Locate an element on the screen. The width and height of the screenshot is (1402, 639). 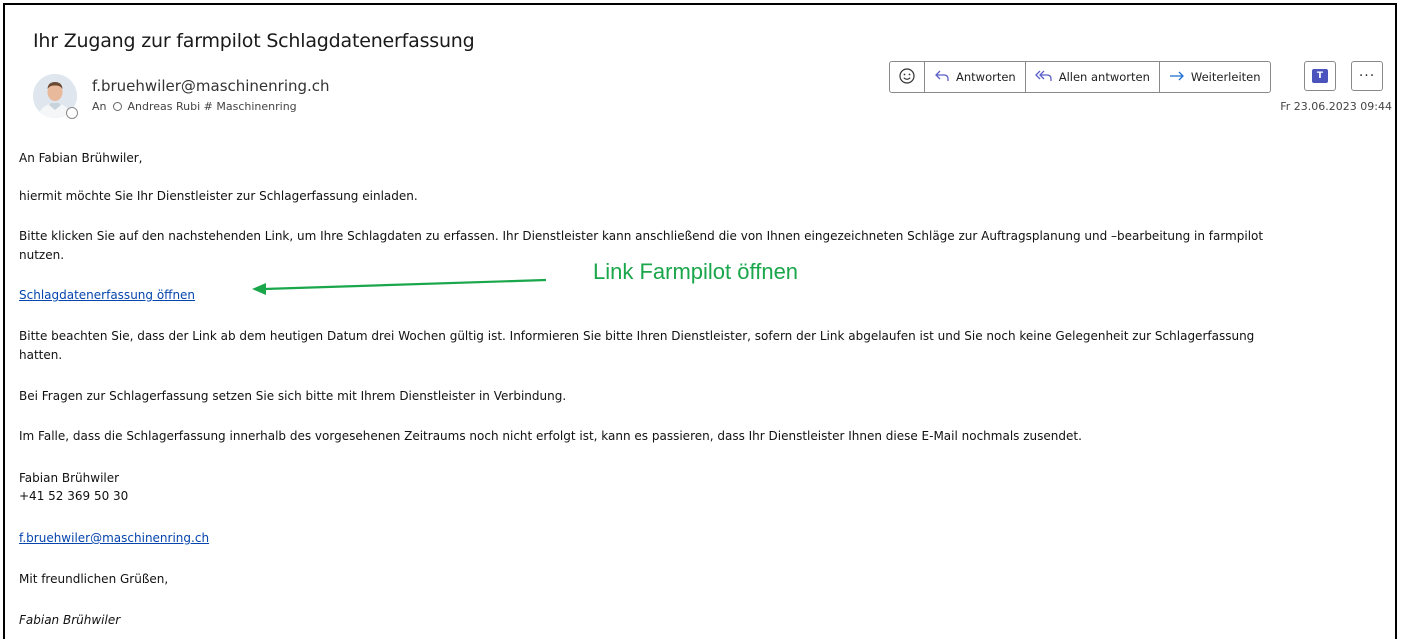
closing: Mit freundlichen Grüßen, is located at coordinates (94, 579).